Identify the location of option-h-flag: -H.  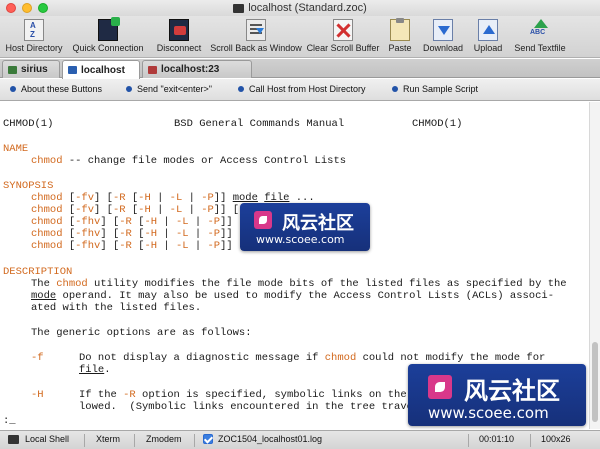
(37, 395).